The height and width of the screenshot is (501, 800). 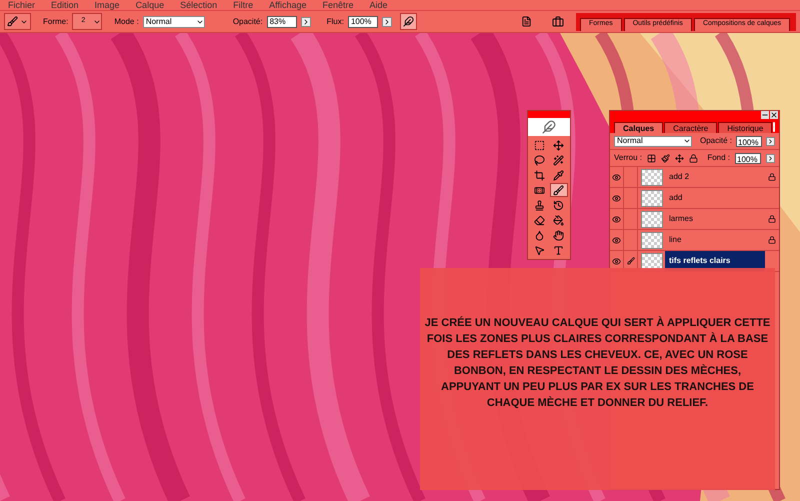 What do you see at coordinates (549, 127) in the screenshot?
I see `feather-logo` at bounding box center [549, 127].